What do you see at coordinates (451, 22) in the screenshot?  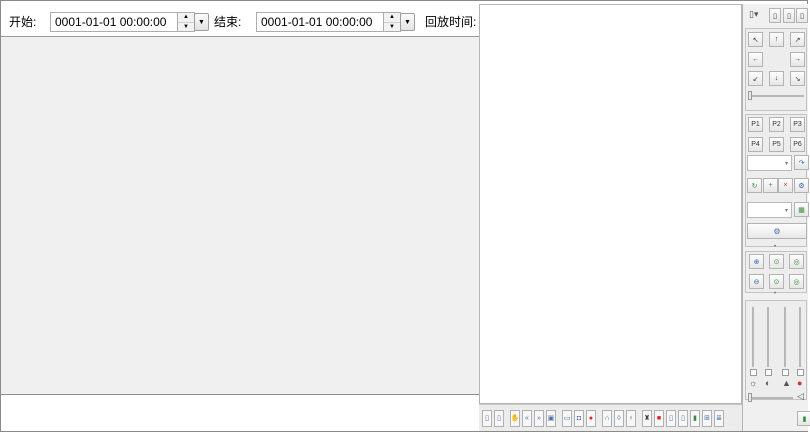 I see `playback-time-label: 回放时间:` at bounding box center [451, 22].